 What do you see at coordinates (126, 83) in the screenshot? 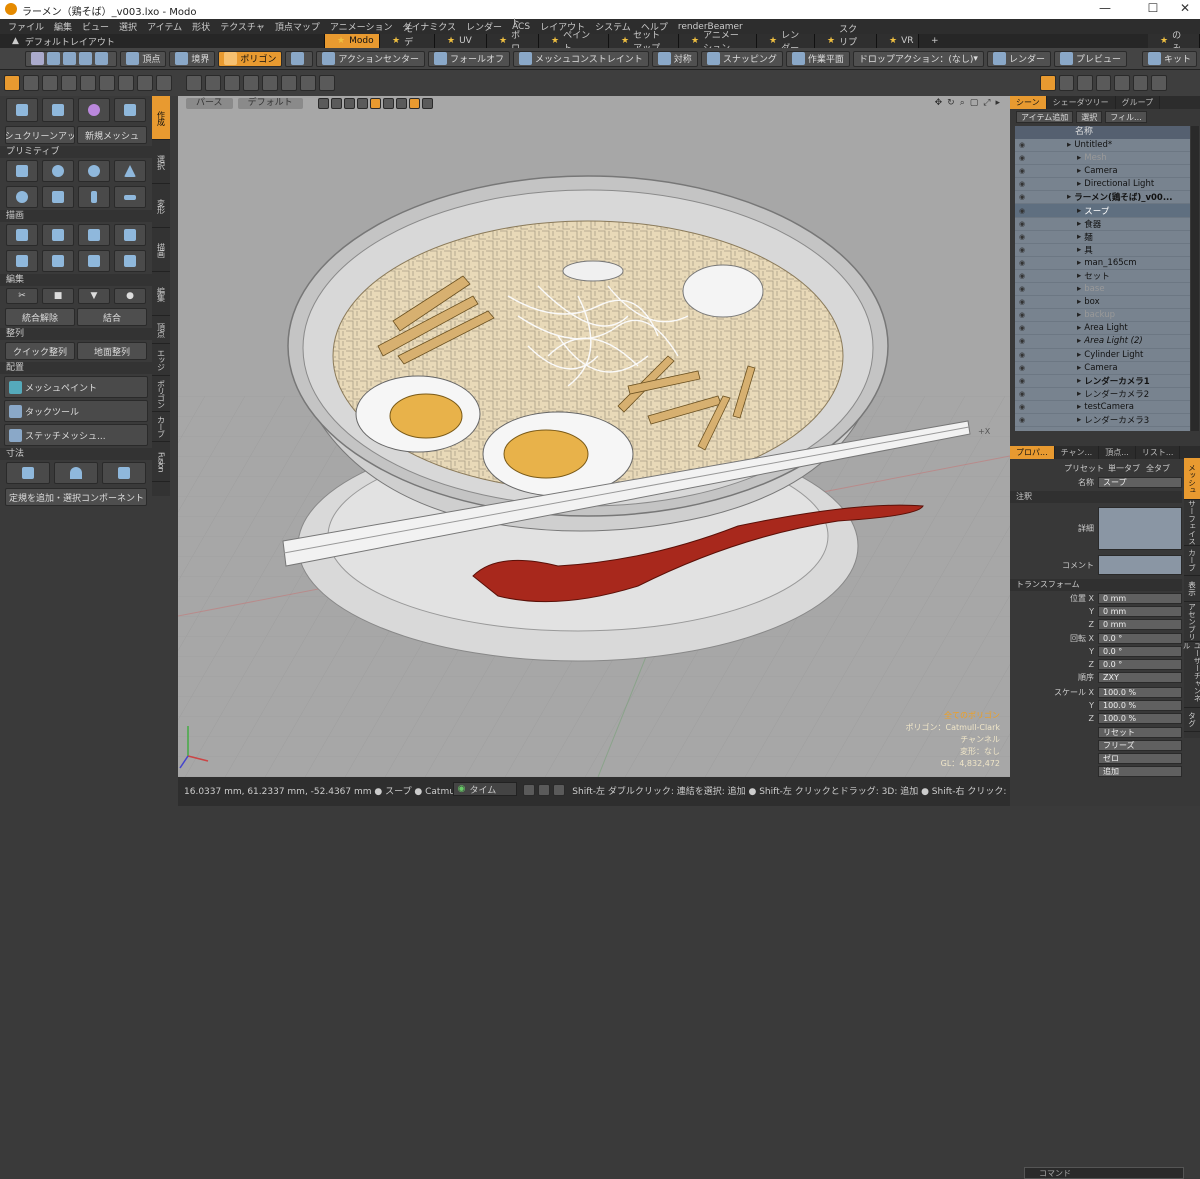
I see `pivot-tool-icon` at bounding box center [126, 83].